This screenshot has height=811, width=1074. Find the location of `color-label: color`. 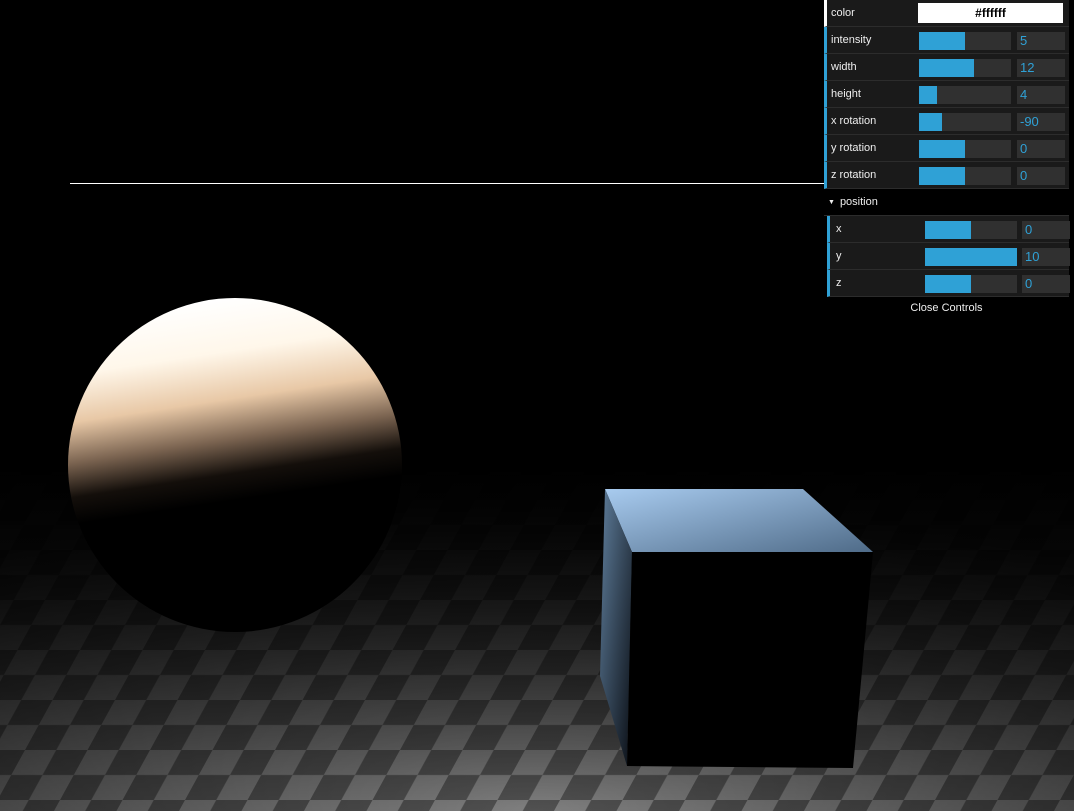

color-label: color is located at coordinates (843, 13).